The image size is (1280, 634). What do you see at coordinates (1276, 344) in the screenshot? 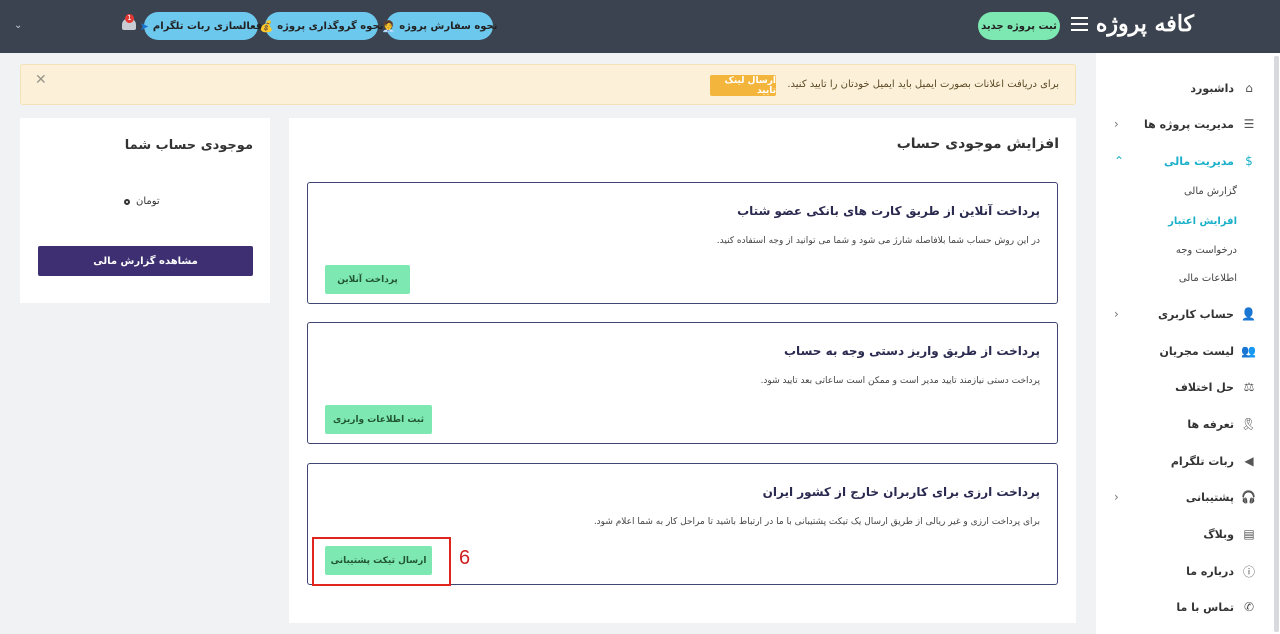
I see `page-scrollbar` at bounding box center [1276, 344].